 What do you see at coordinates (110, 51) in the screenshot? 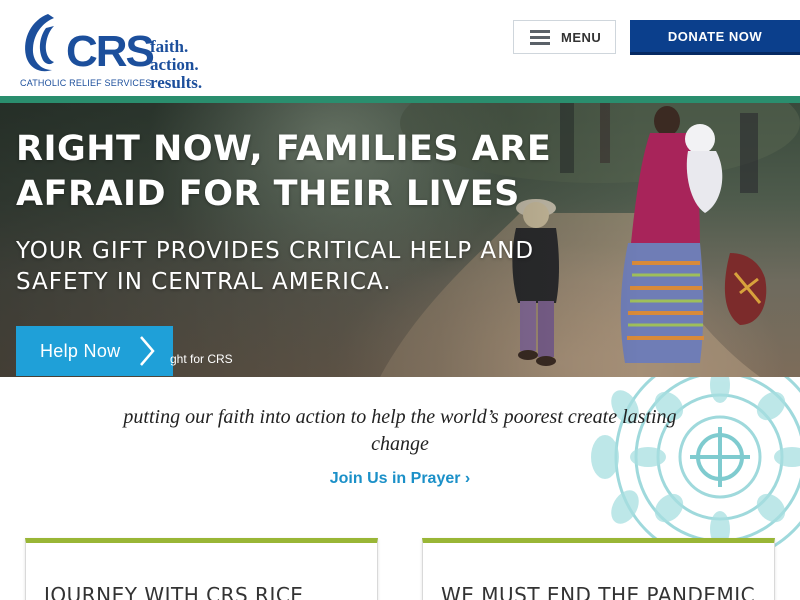
I see `logo-wordmark: CRS` at bounding box center [110, 51].